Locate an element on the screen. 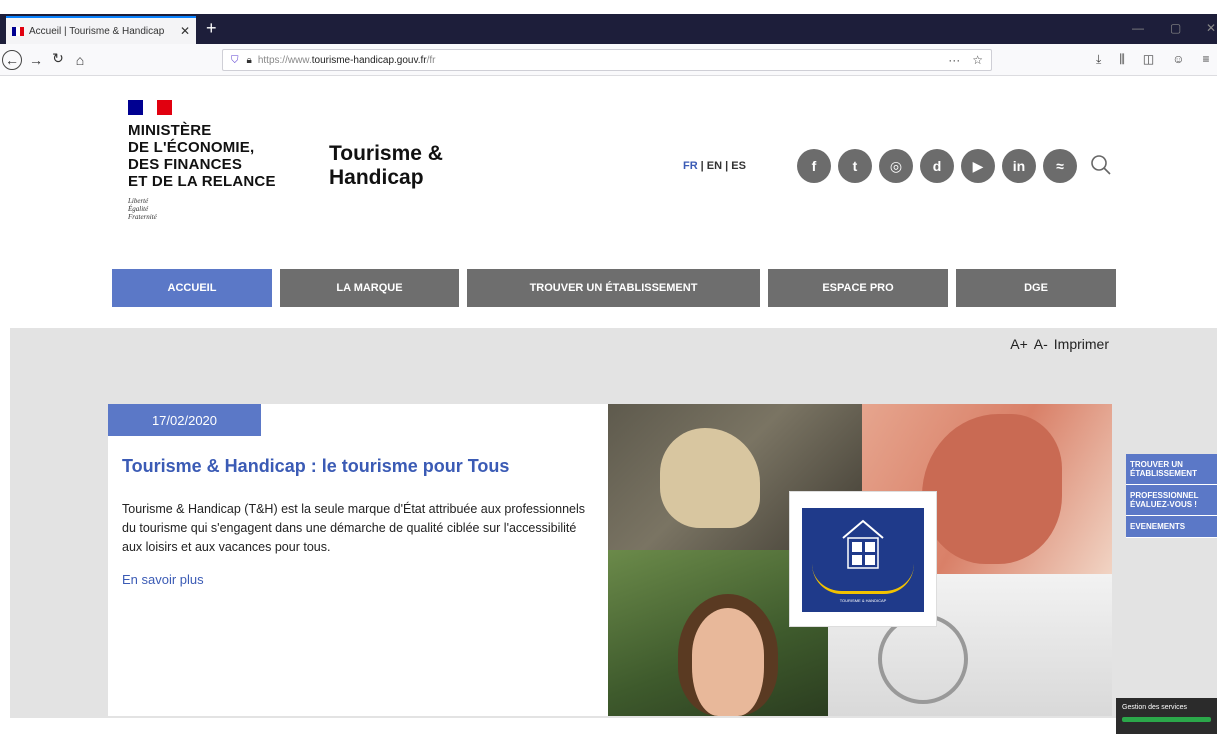  site-favicon-icon is located at coordinates (18, 31).